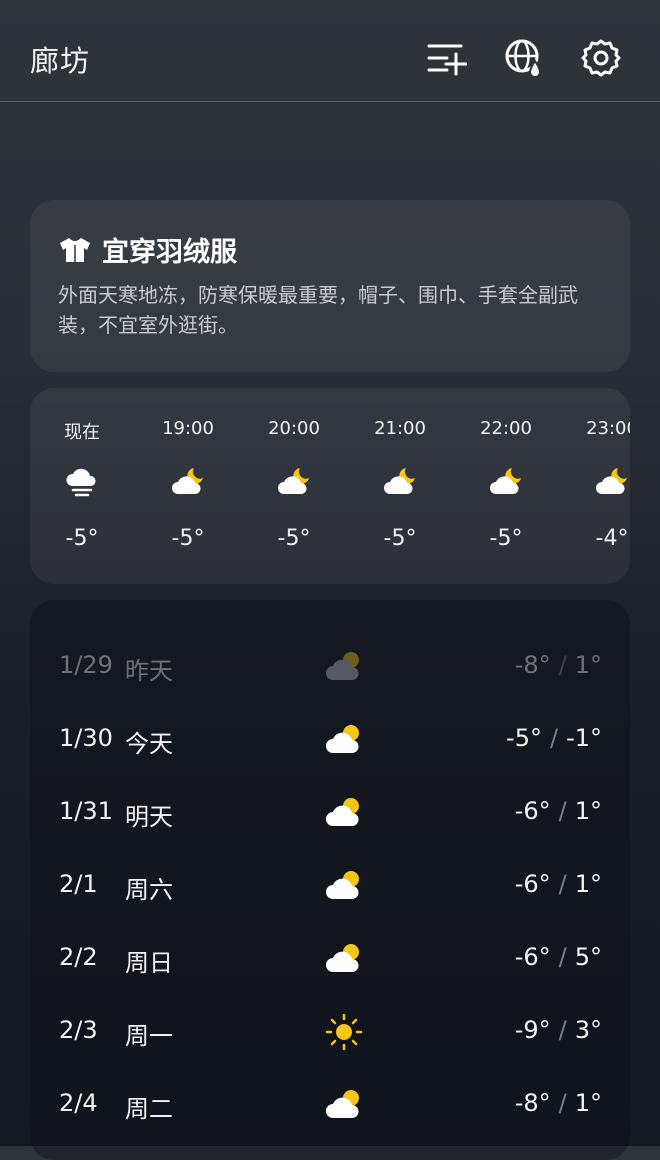 The image size is (660, 1160). I want to click on daily-date: 1/31, so click(86, 811).